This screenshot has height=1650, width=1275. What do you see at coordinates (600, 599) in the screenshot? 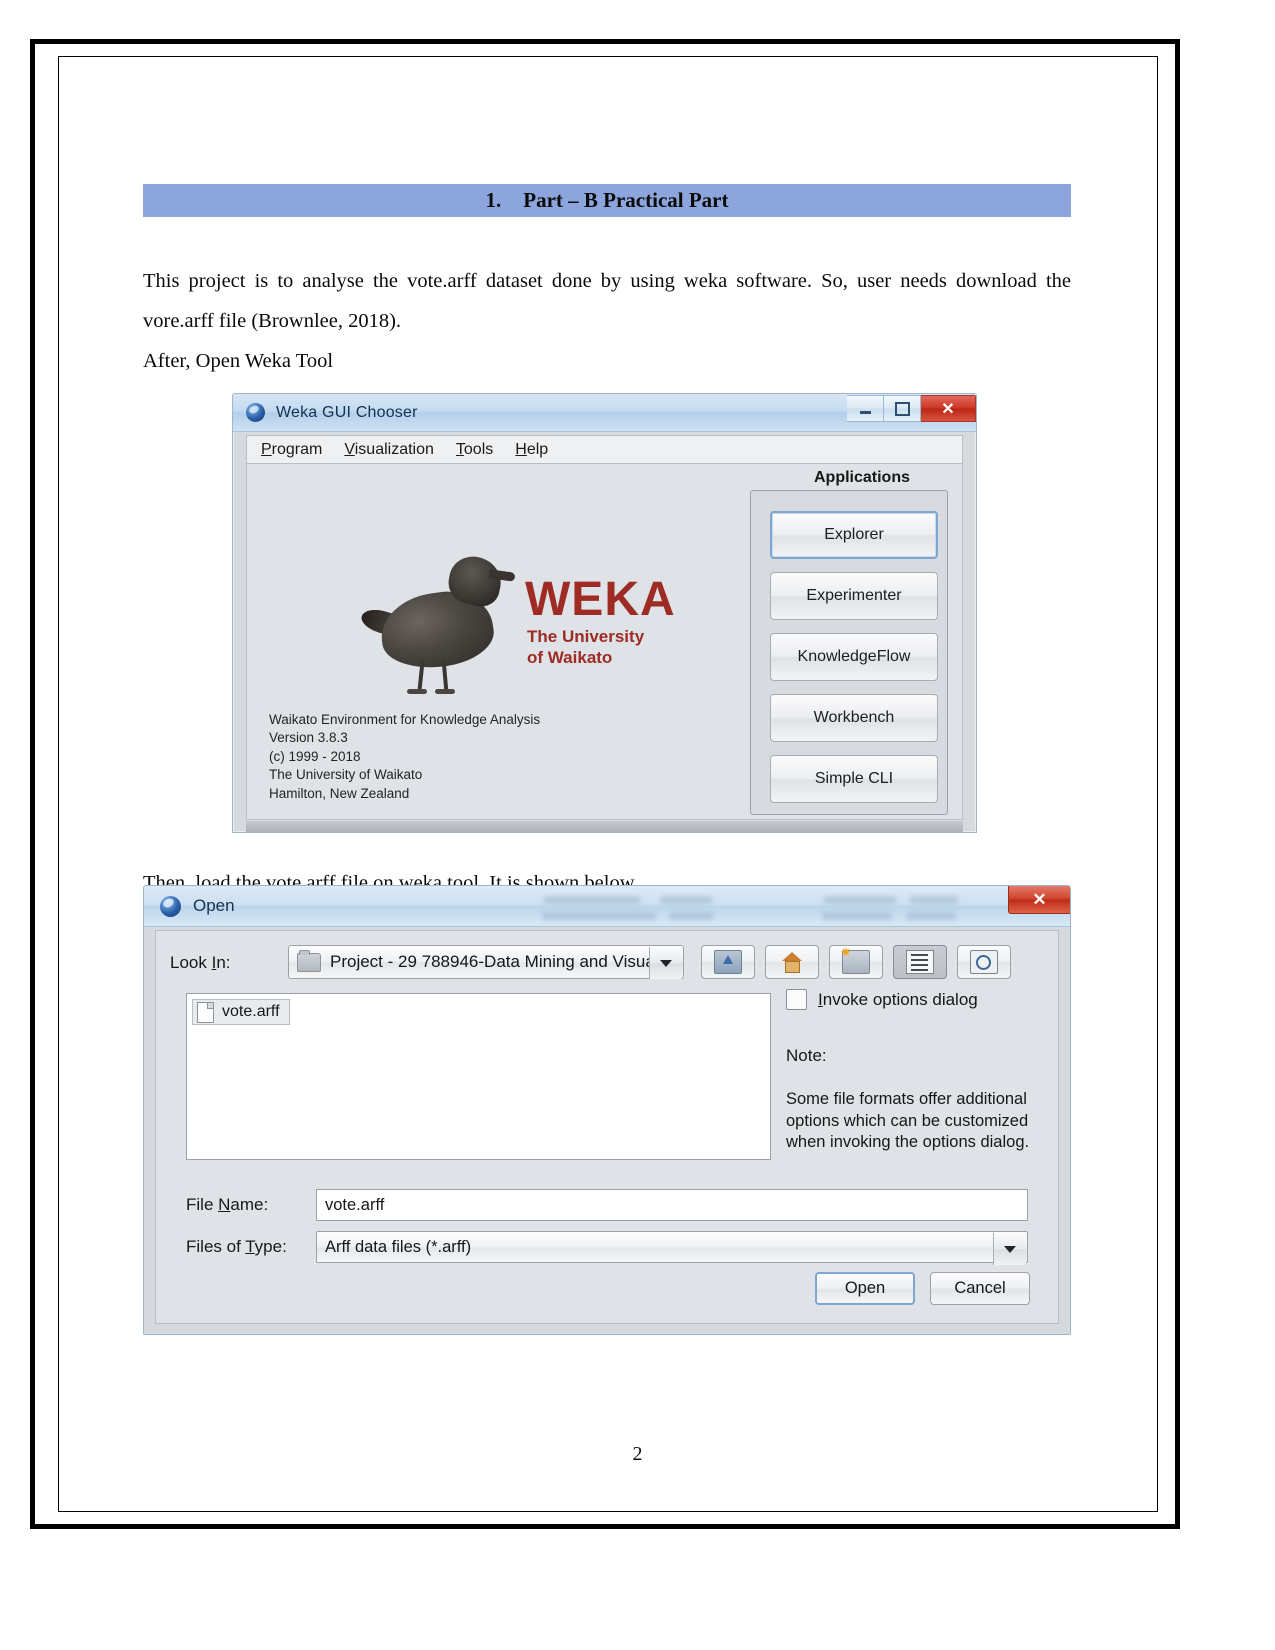
I see `weka-wordmark: WEKA` at bounding box center [600, 599].